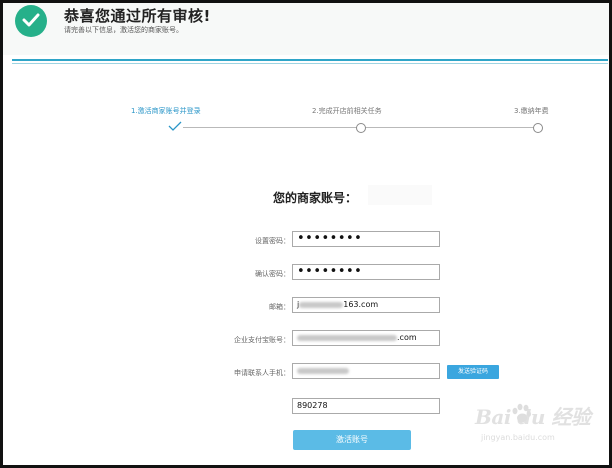  Describe the element at coordinates (361, 128) in the screenshot. I see `step-2-dot-icon` at that location.